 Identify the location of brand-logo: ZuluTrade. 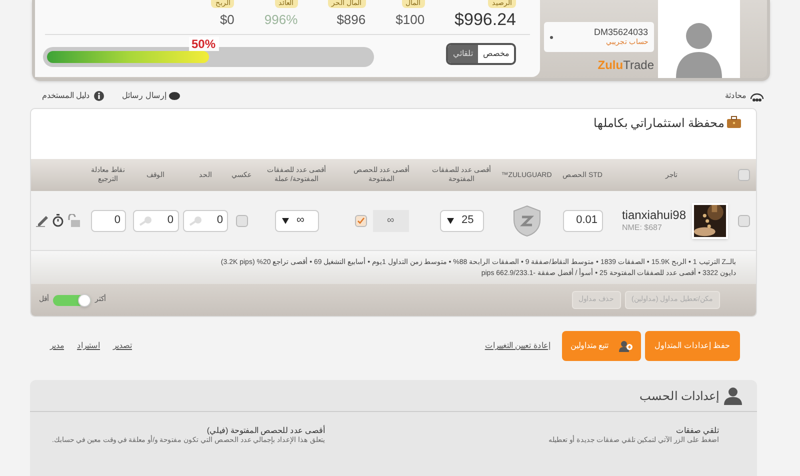
(626, 65).